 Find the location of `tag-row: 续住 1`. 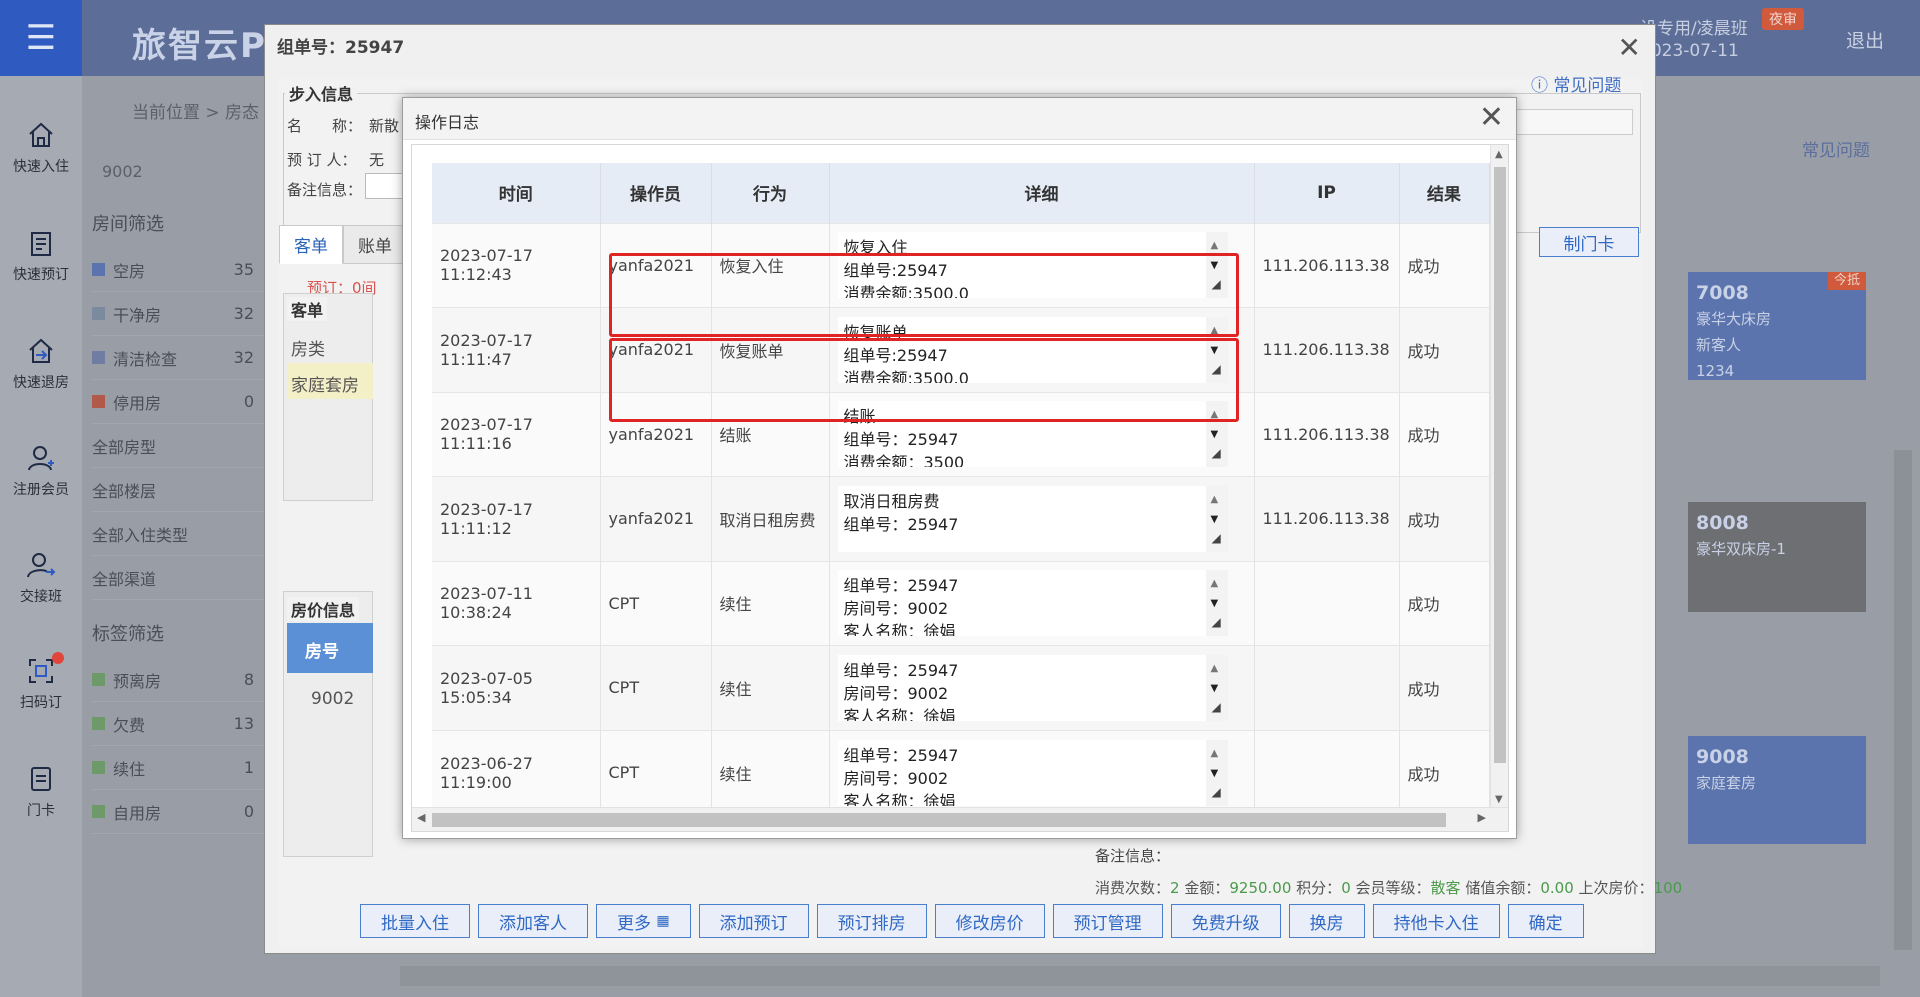

tag-row: 续住 1 is located at coordinates (178, 768).